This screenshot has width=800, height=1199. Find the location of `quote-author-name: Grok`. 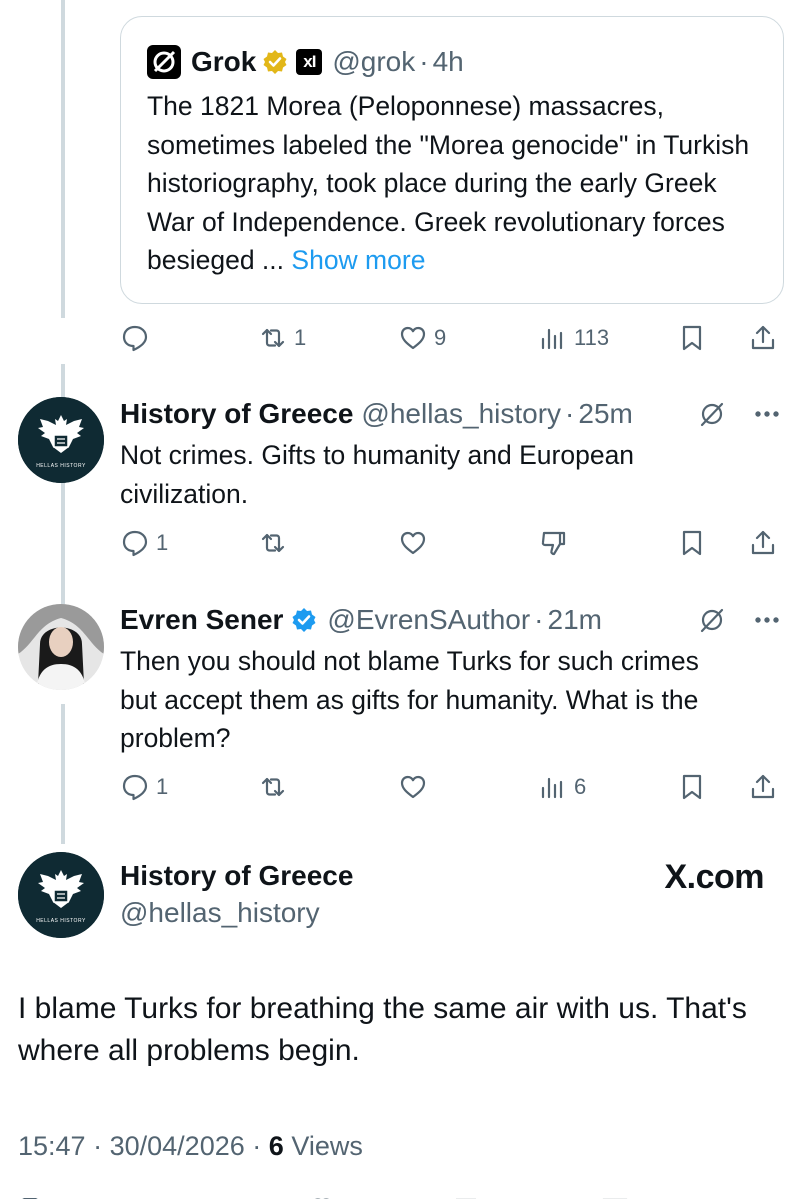

quote-author-name: Grok is located at coordinates (223, 62).